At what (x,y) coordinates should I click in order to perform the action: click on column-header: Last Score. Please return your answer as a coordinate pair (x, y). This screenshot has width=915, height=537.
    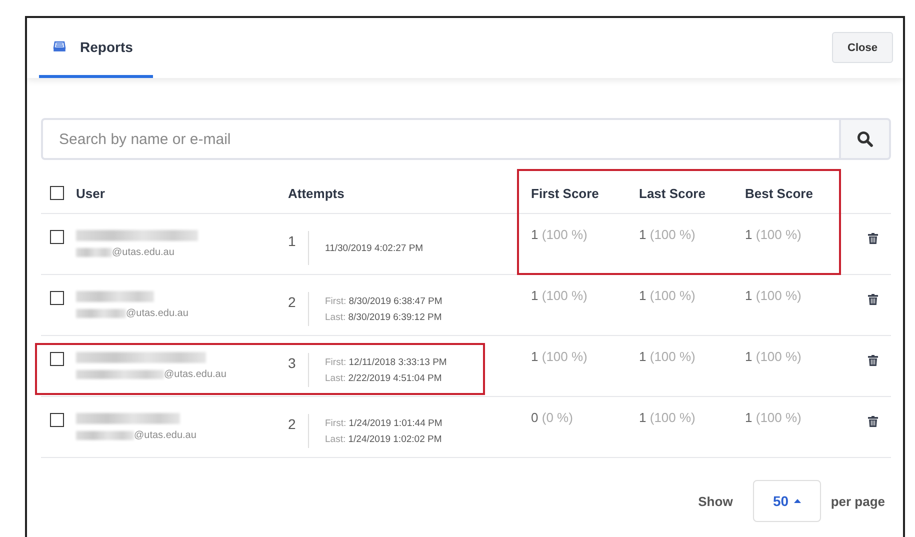
    Looking at the image, I should click on (672, 193).